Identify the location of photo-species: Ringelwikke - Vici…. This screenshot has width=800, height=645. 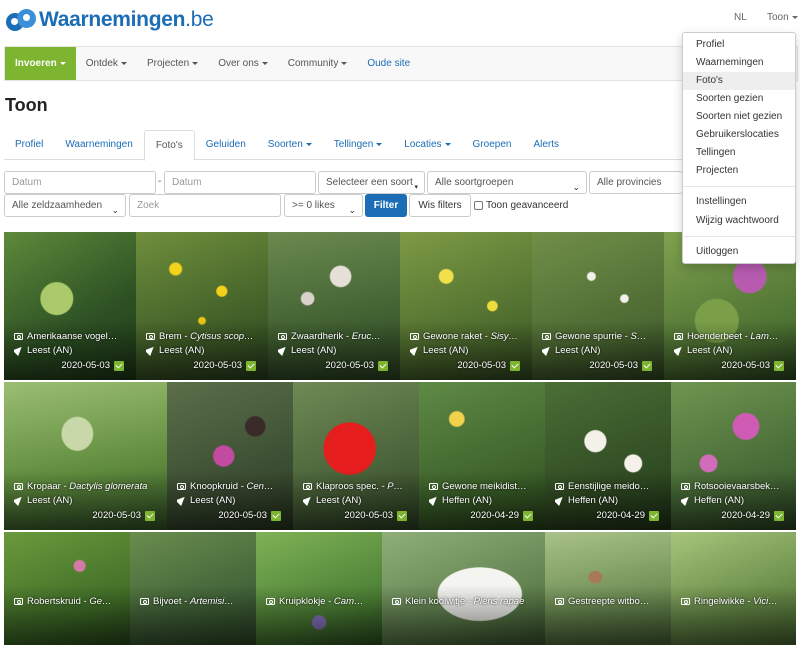
(735, 601).